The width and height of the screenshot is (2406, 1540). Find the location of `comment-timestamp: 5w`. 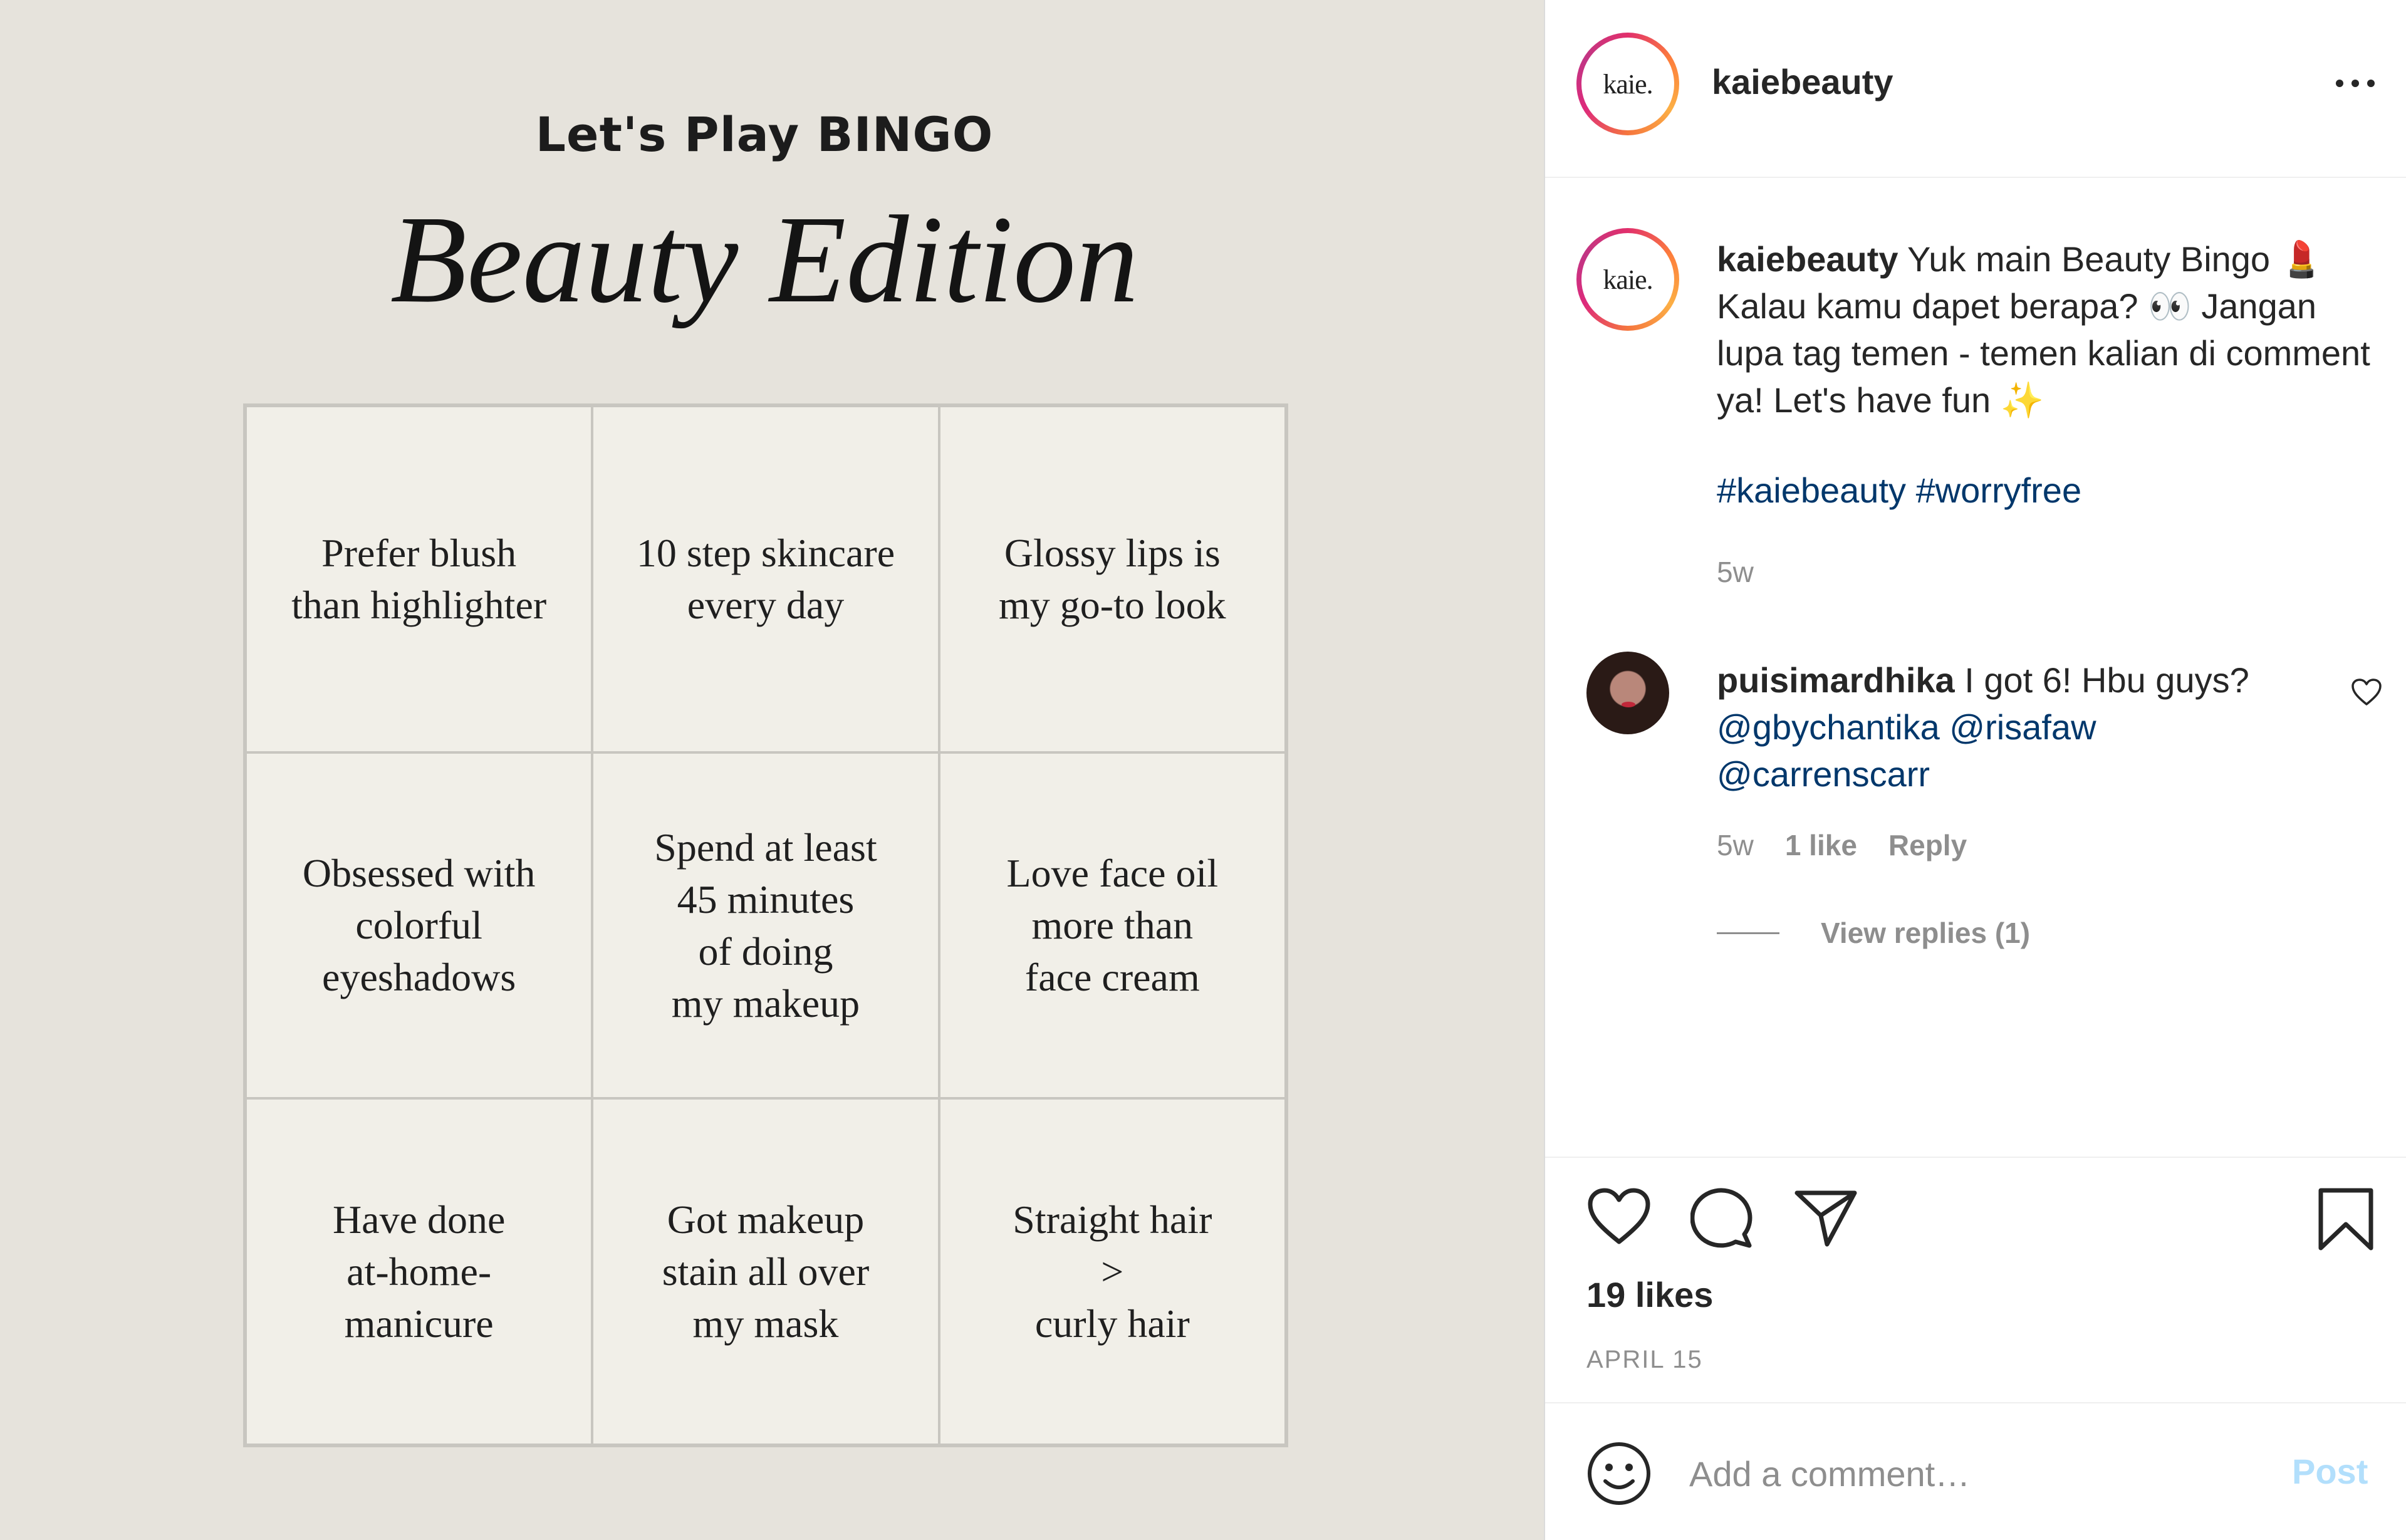

comment-timestamp: 5w is located at coordinates (1736, 845).